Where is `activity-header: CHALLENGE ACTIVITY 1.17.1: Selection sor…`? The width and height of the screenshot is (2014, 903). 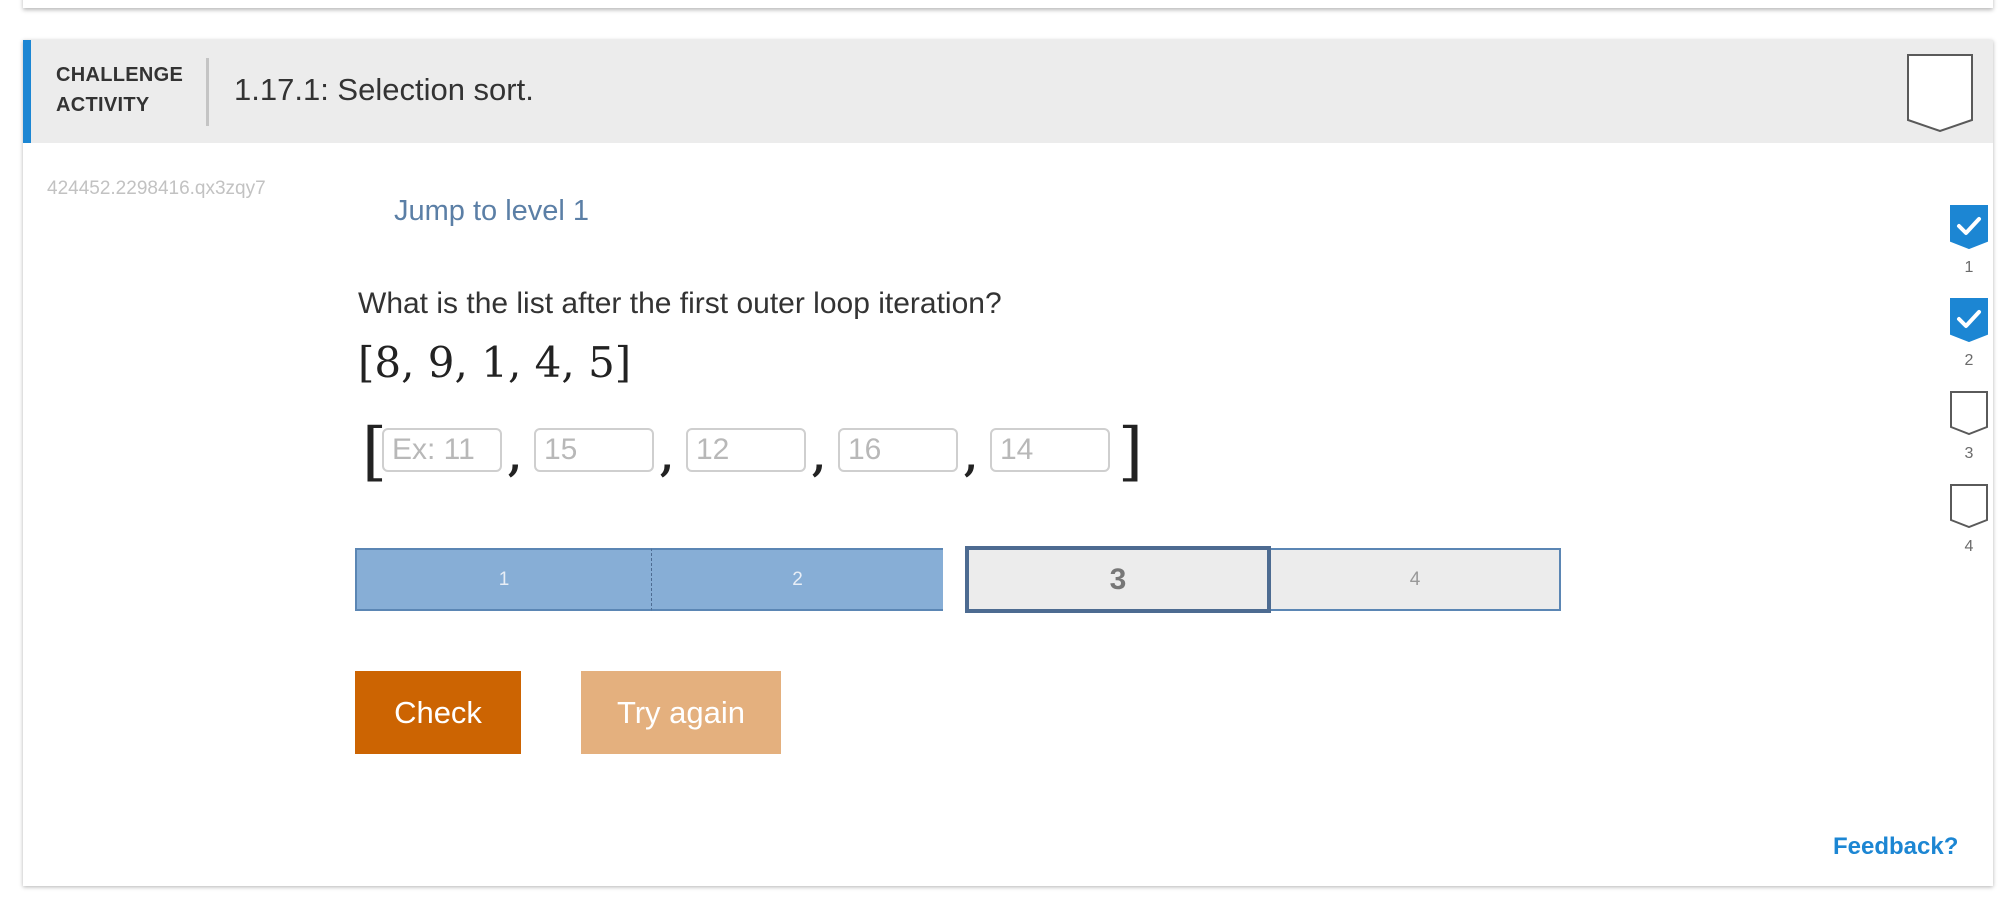
activity-header: CHALLENGE ACTIVITY 1.17.1: Selection sor… is located at coordinates (1008, 91).